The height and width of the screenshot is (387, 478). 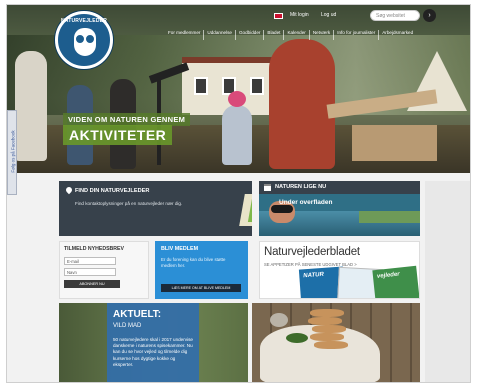 What do you see at coordinates (314, 275) in the screenshot?
I see `cover-title: NATUR` at bounding box center [314, 275].